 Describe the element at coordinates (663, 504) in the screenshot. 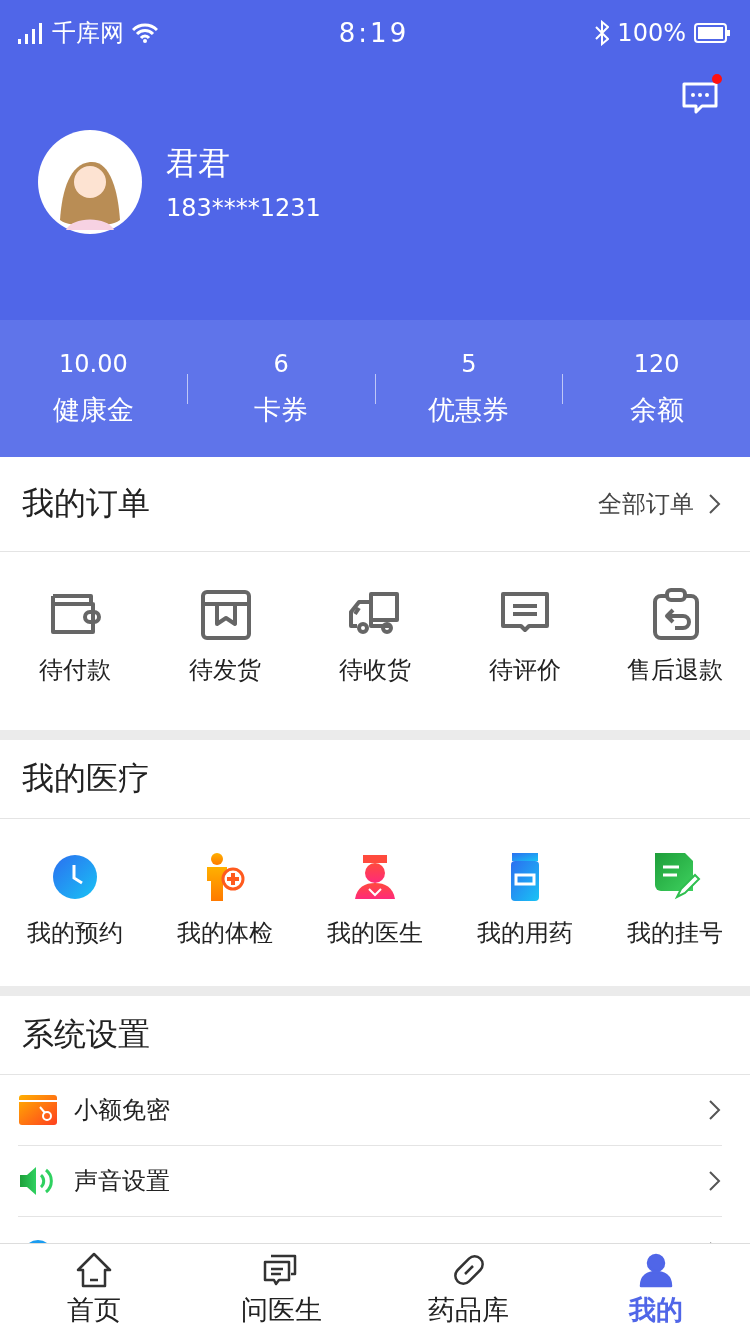

I see `all-orders-link: 全部订单` at that location.